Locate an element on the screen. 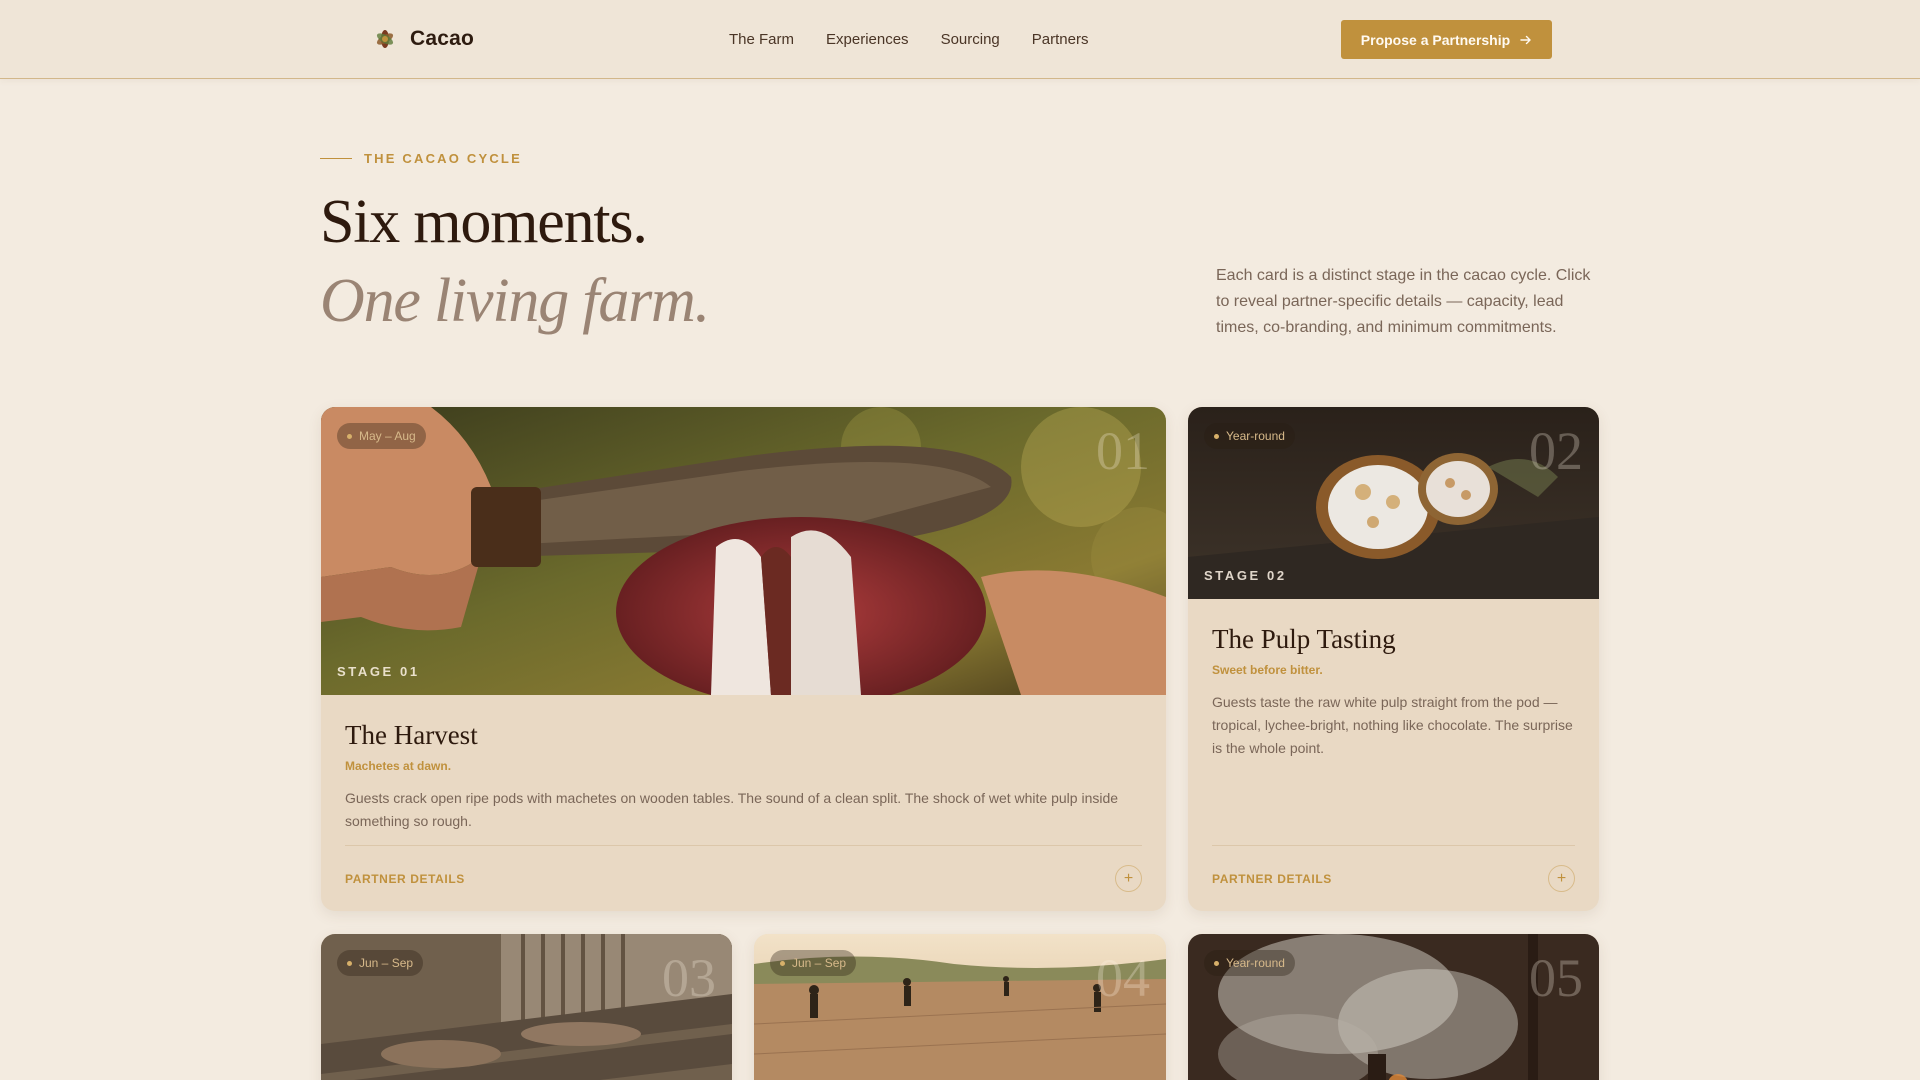  card-subtitle: Sweet before bitter. is located at coordinates (1267, 670).